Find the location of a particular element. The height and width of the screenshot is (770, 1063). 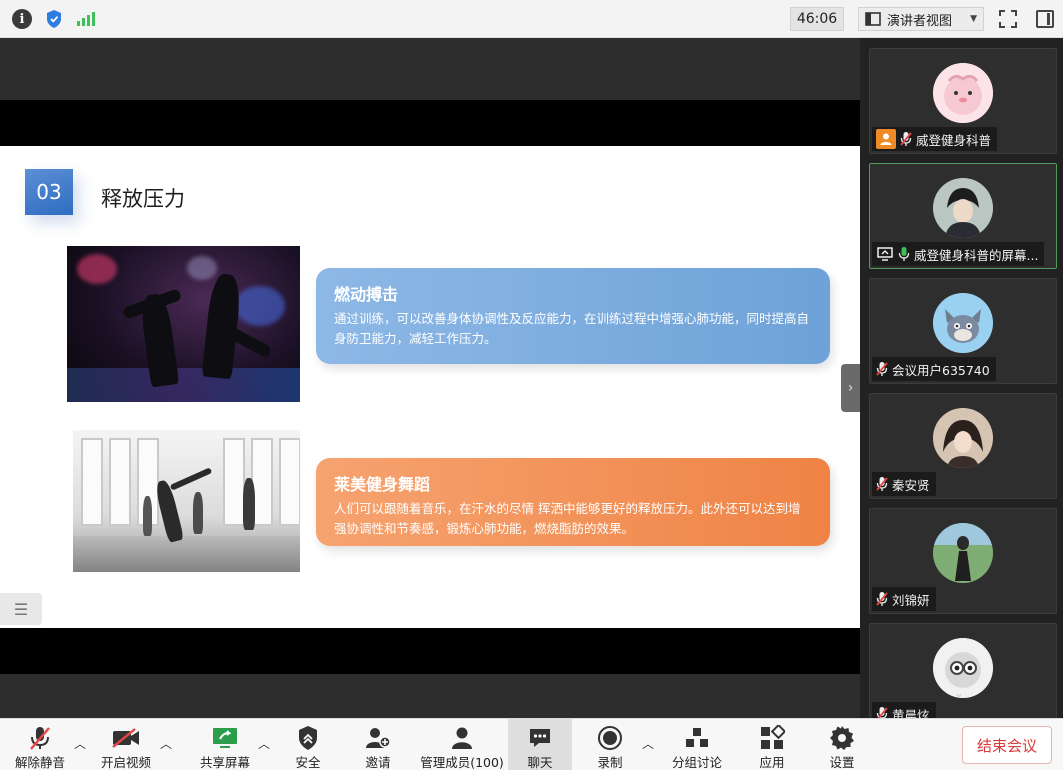

participant-tile: 威登健身科普 is located at coordinates (963, 101).